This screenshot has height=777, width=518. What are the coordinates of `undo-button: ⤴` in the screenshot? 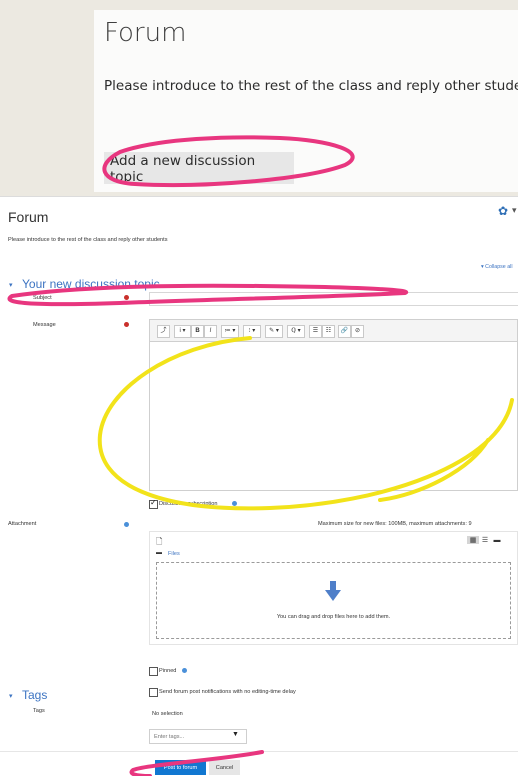 It's located at (163, 331).